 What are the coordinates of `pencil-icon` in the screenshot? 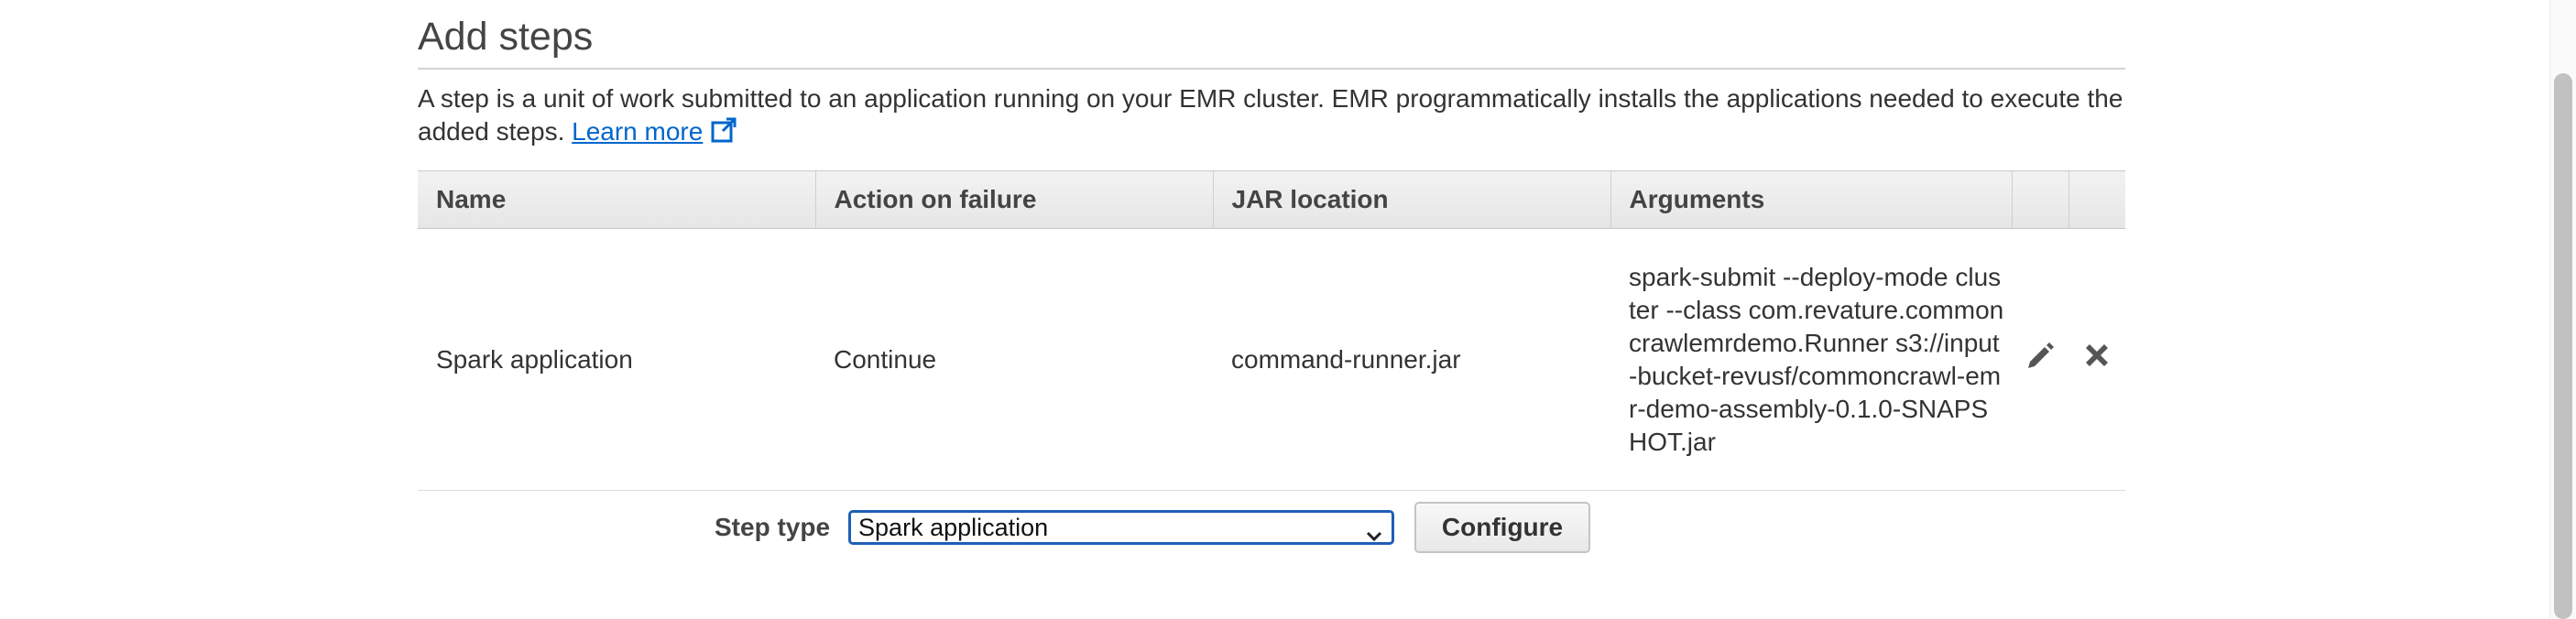 It's located at (2041, 359).